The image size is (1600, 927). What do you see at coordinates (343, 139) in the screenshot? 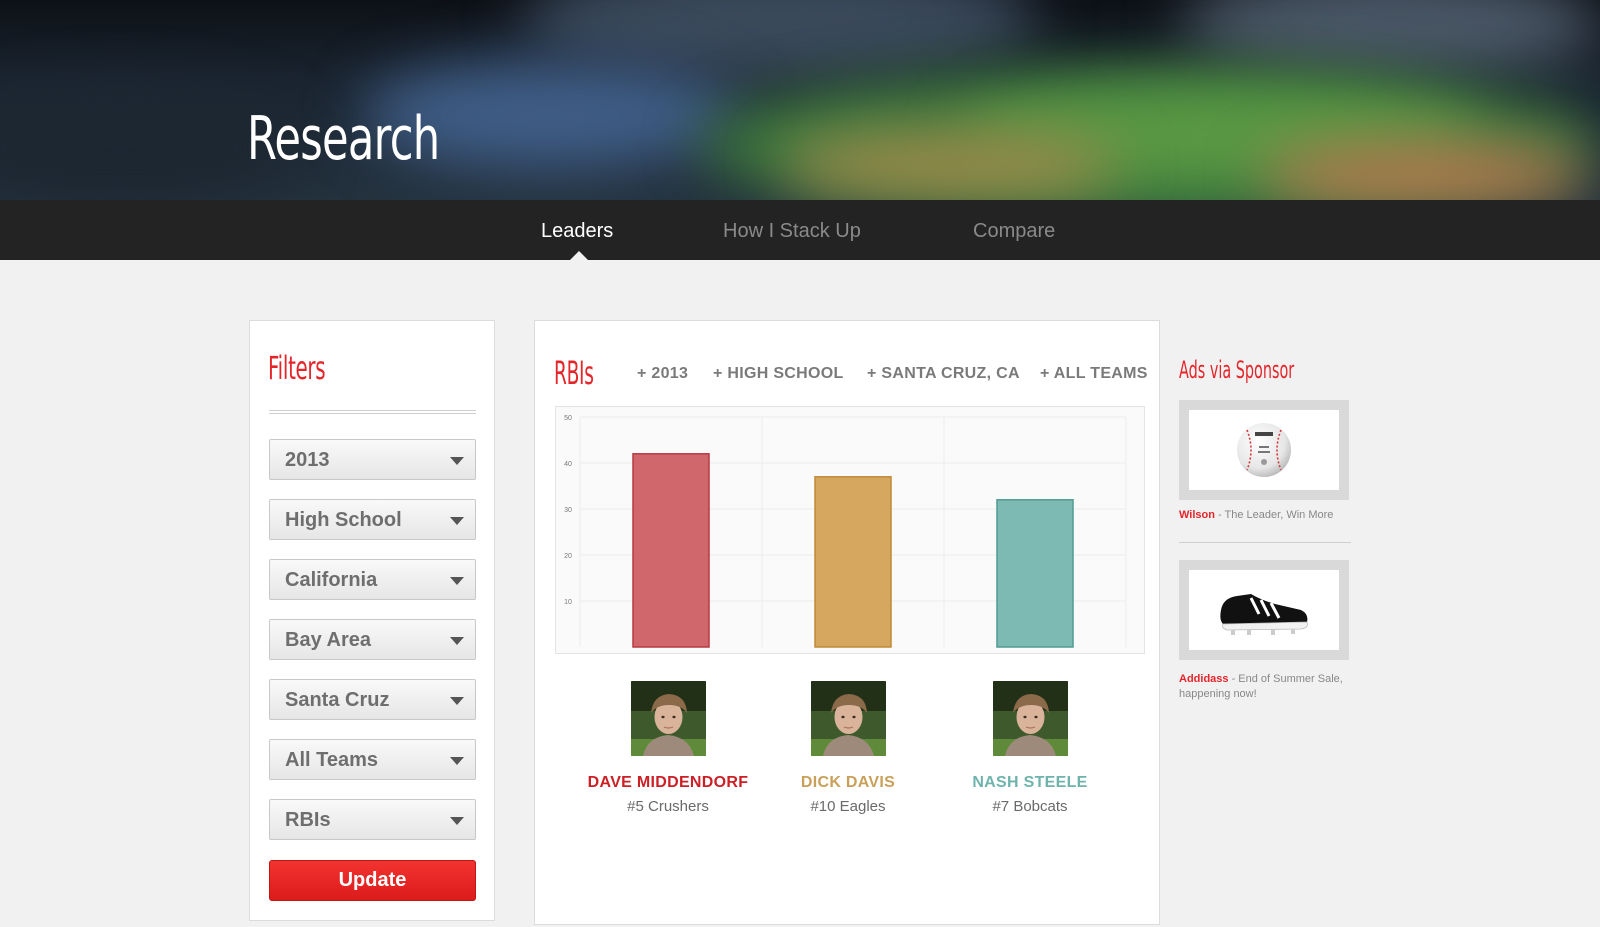
I see `page-title: Research` at bounding box center [343, 139].